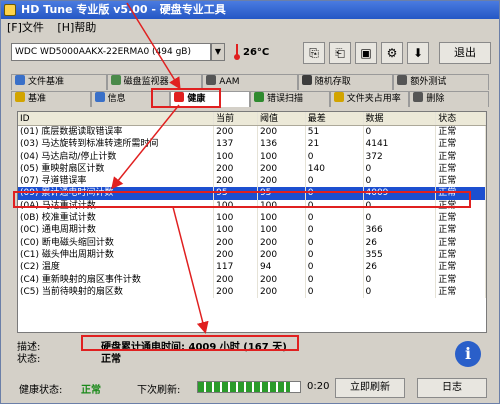  What do you see at coordinates (236, 144) in the screenshot?
I see `table-cell: 137` at bounding box center [236, 144].